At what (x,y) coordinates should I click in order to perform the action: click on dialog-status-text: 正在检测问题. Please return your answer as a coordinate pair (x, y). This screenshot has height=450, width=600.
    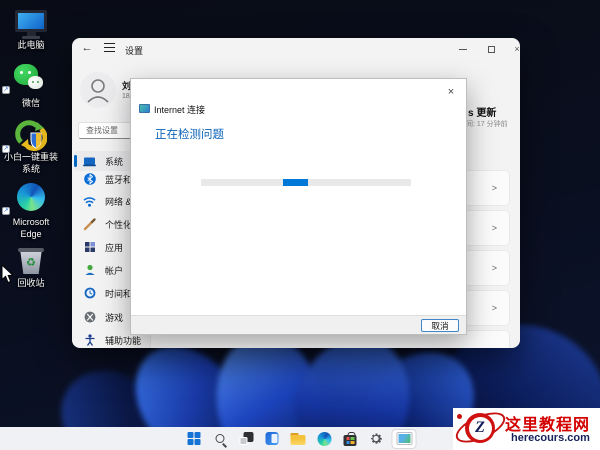
    Looking at the image, I should click on (189, 135).